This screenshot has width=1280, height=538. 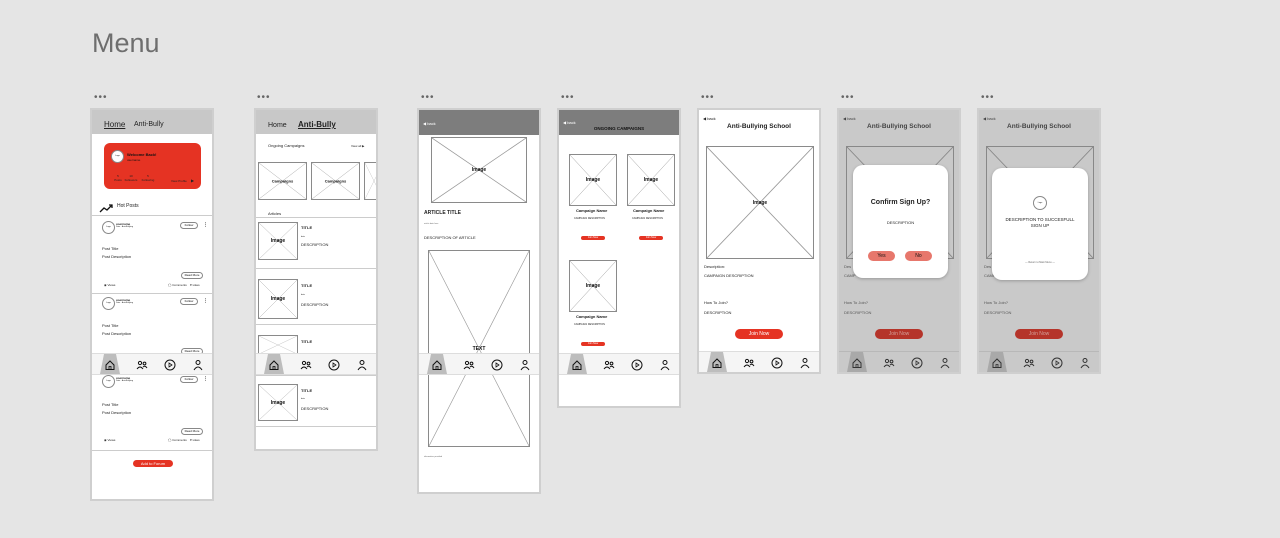 I want to click on article-title: TITLE, so click(x=307, y=390).